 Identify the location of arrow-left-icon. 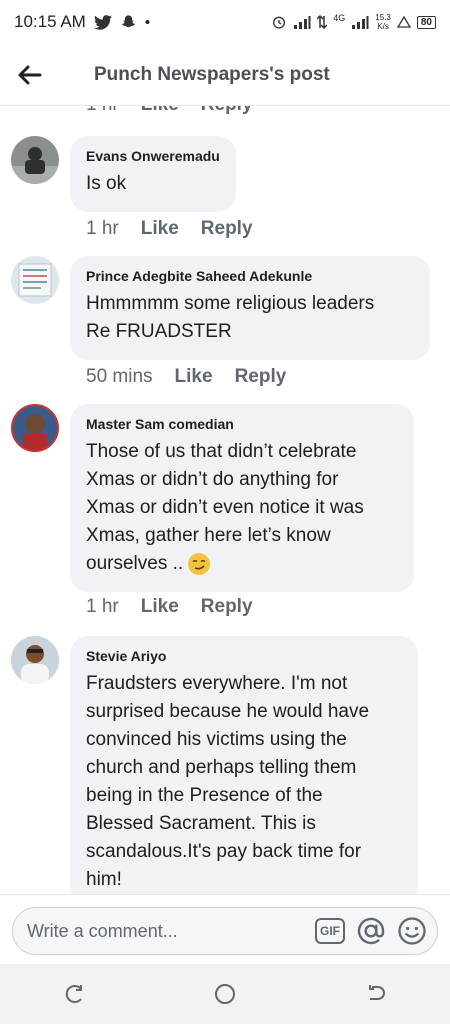
(30, 74).